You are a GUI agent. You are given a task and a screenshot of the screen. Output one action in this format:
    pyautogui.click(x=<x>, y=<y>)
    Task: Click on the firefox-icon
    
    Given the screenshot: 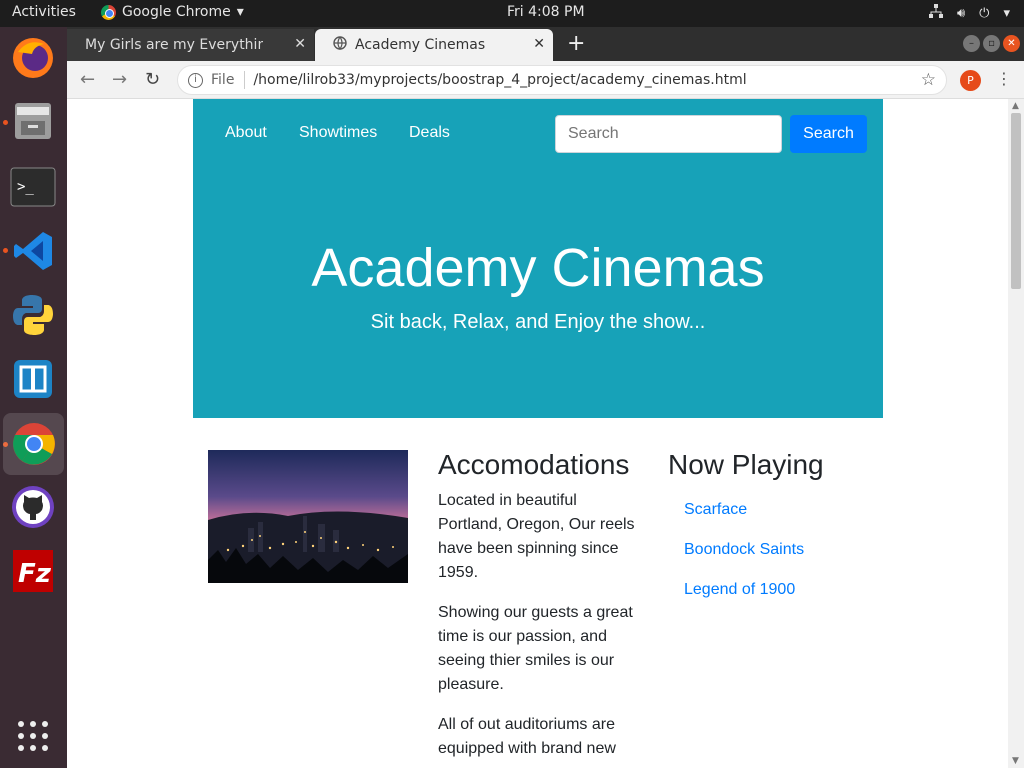 What is the action you would take?
    pyautogui.click(x=33, y=58)
    